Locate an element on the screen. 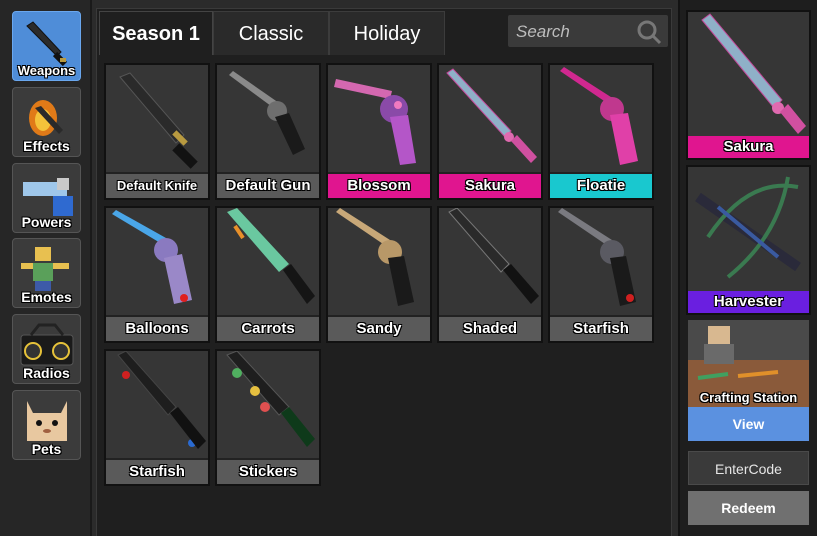 The width and height of the screenshot is (817, 536). sidebar-item-powers: Powers is located at coordinates (46, 198).